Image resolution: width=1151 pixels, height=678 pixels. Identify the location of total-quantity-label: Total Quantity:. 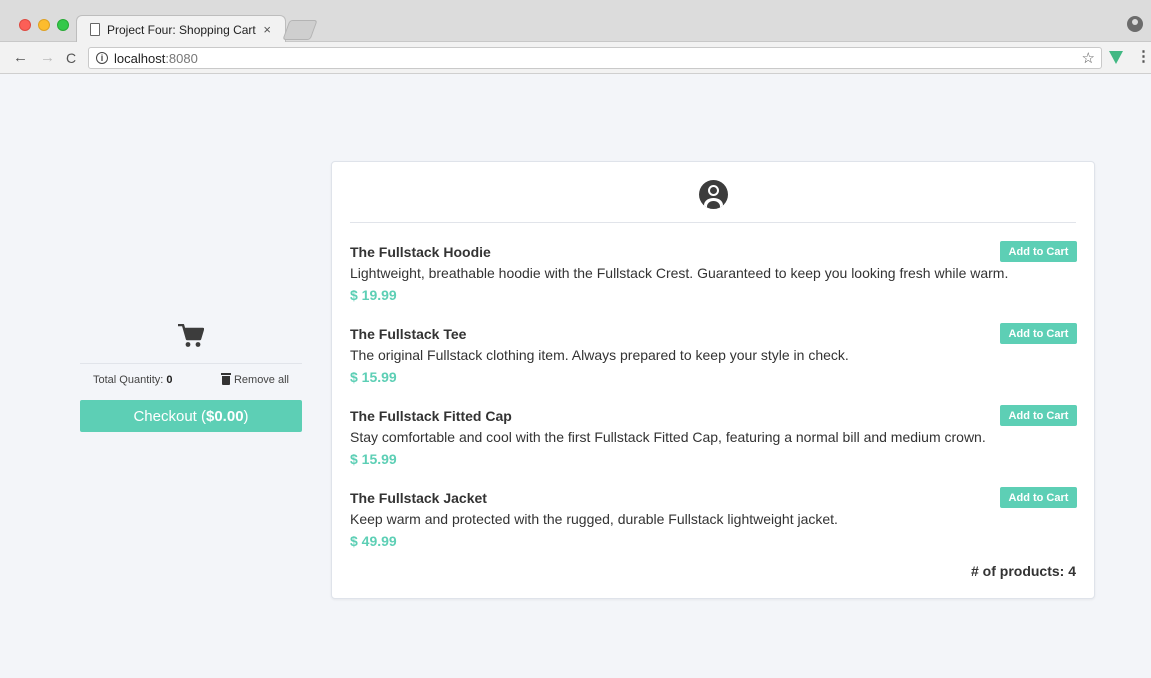
(128, 380).